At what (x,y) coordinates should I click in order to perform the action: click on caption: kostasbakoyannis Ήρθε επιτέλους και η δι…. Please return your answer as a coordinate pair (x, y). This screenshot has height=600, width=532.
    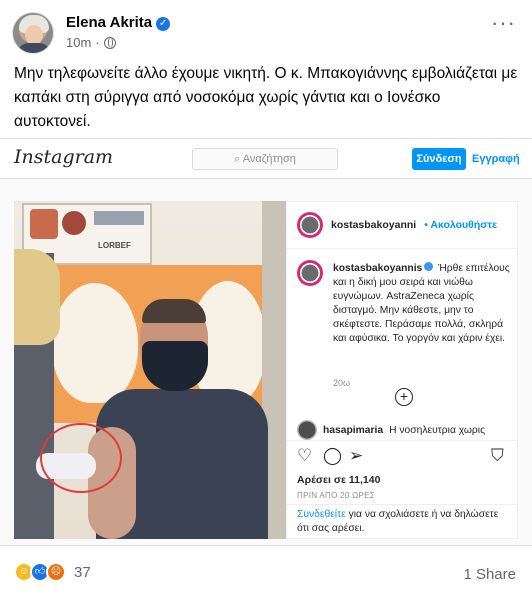
    Looking at the image, I should click on (422, 304).